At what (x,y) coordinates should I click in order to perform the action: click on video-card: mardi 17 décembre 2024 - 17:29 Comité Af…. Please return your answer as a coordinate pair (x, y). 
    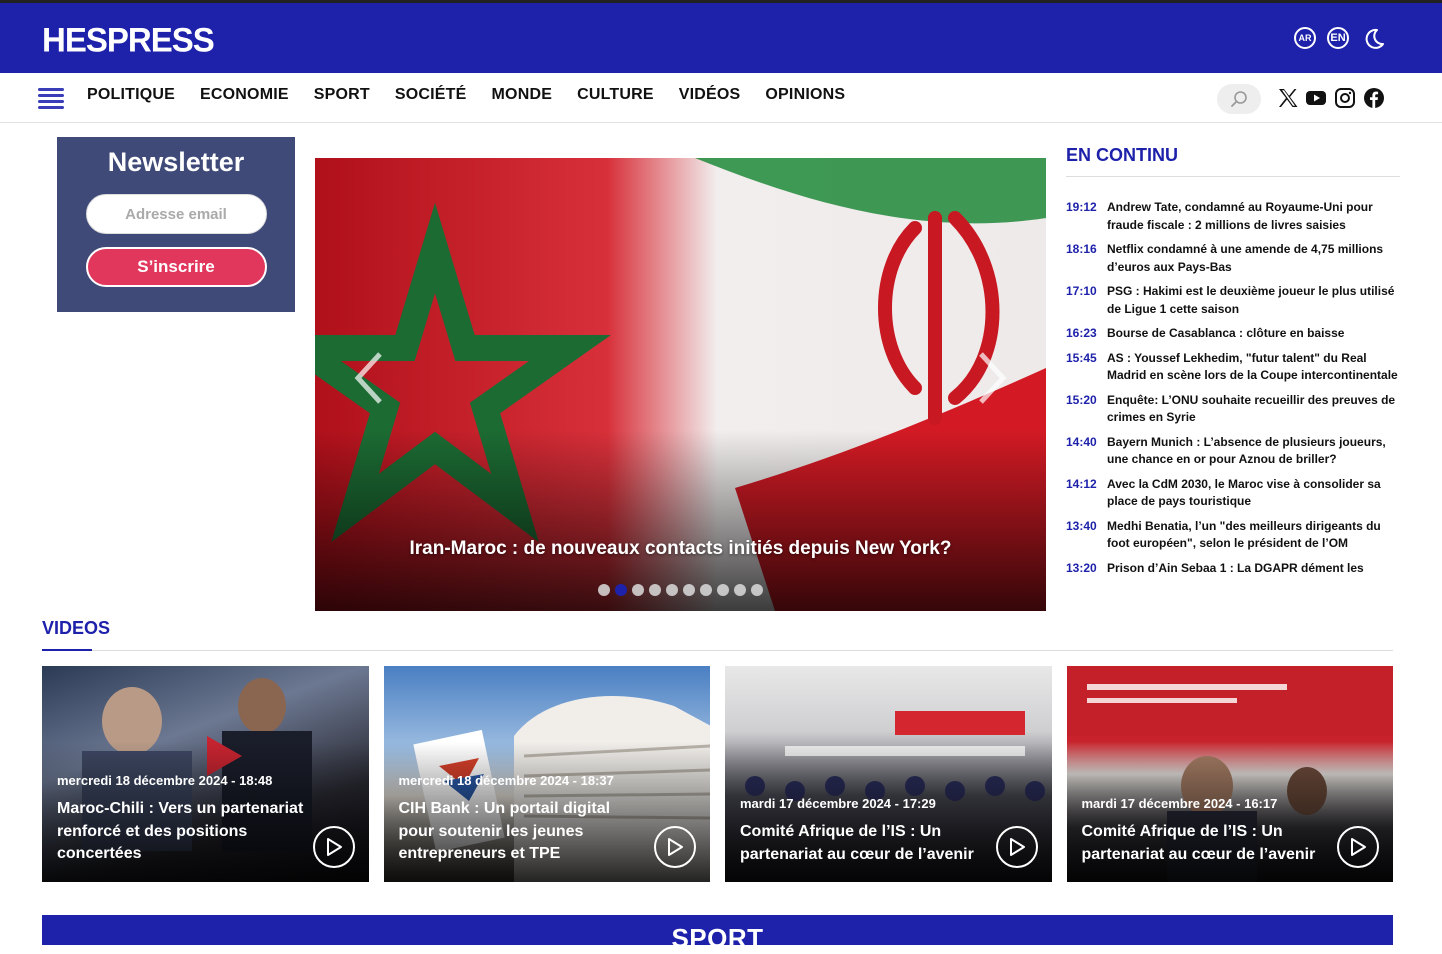
    Looking at the image, I should click on (888, 774).